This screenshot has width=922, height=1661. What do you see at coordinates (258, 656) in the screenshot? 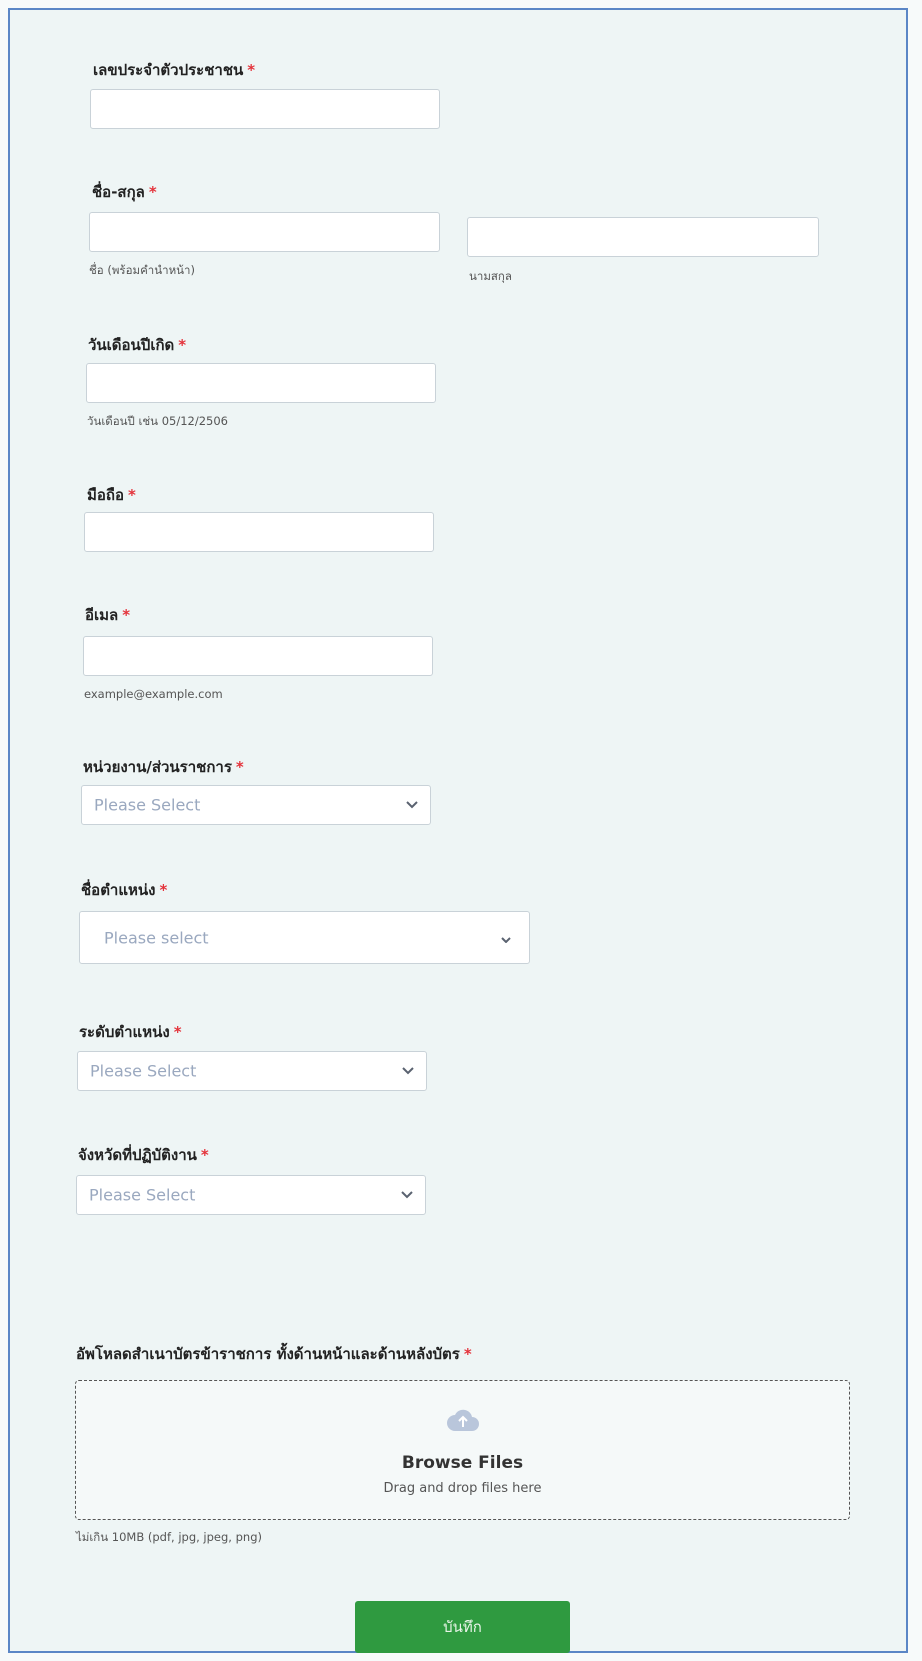
I see `email-input` at bounding box center [258, 656].